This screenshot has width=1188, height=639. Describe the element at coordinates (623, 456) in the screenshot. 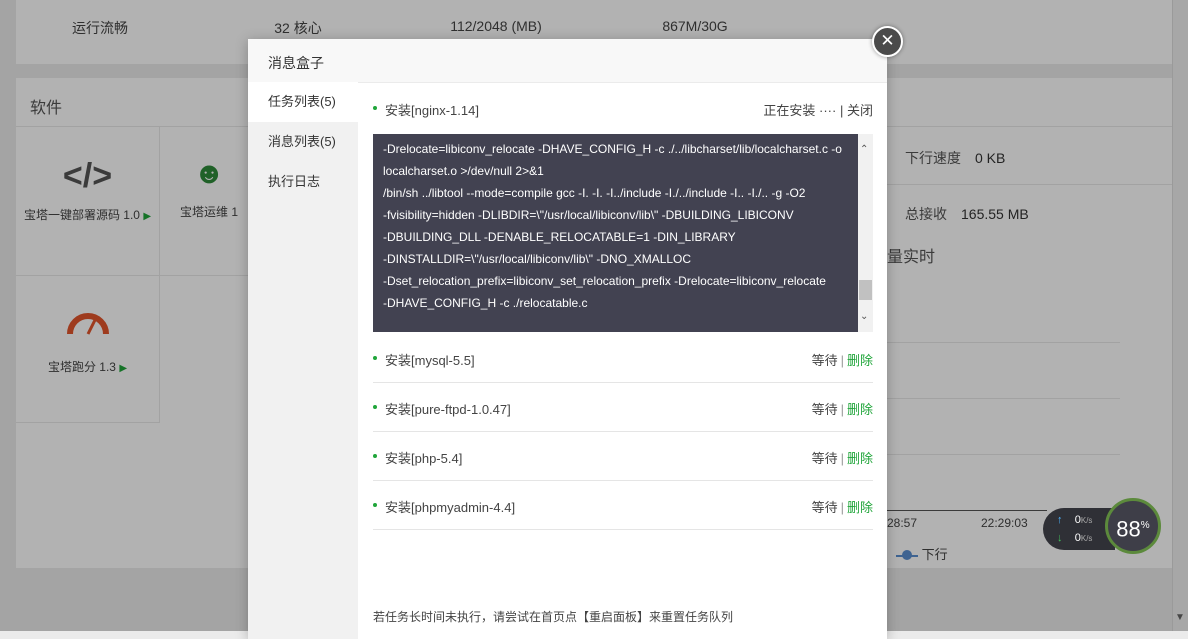

I see `task-row: 安装[php-5.4] 等待 | 删除` at that location.